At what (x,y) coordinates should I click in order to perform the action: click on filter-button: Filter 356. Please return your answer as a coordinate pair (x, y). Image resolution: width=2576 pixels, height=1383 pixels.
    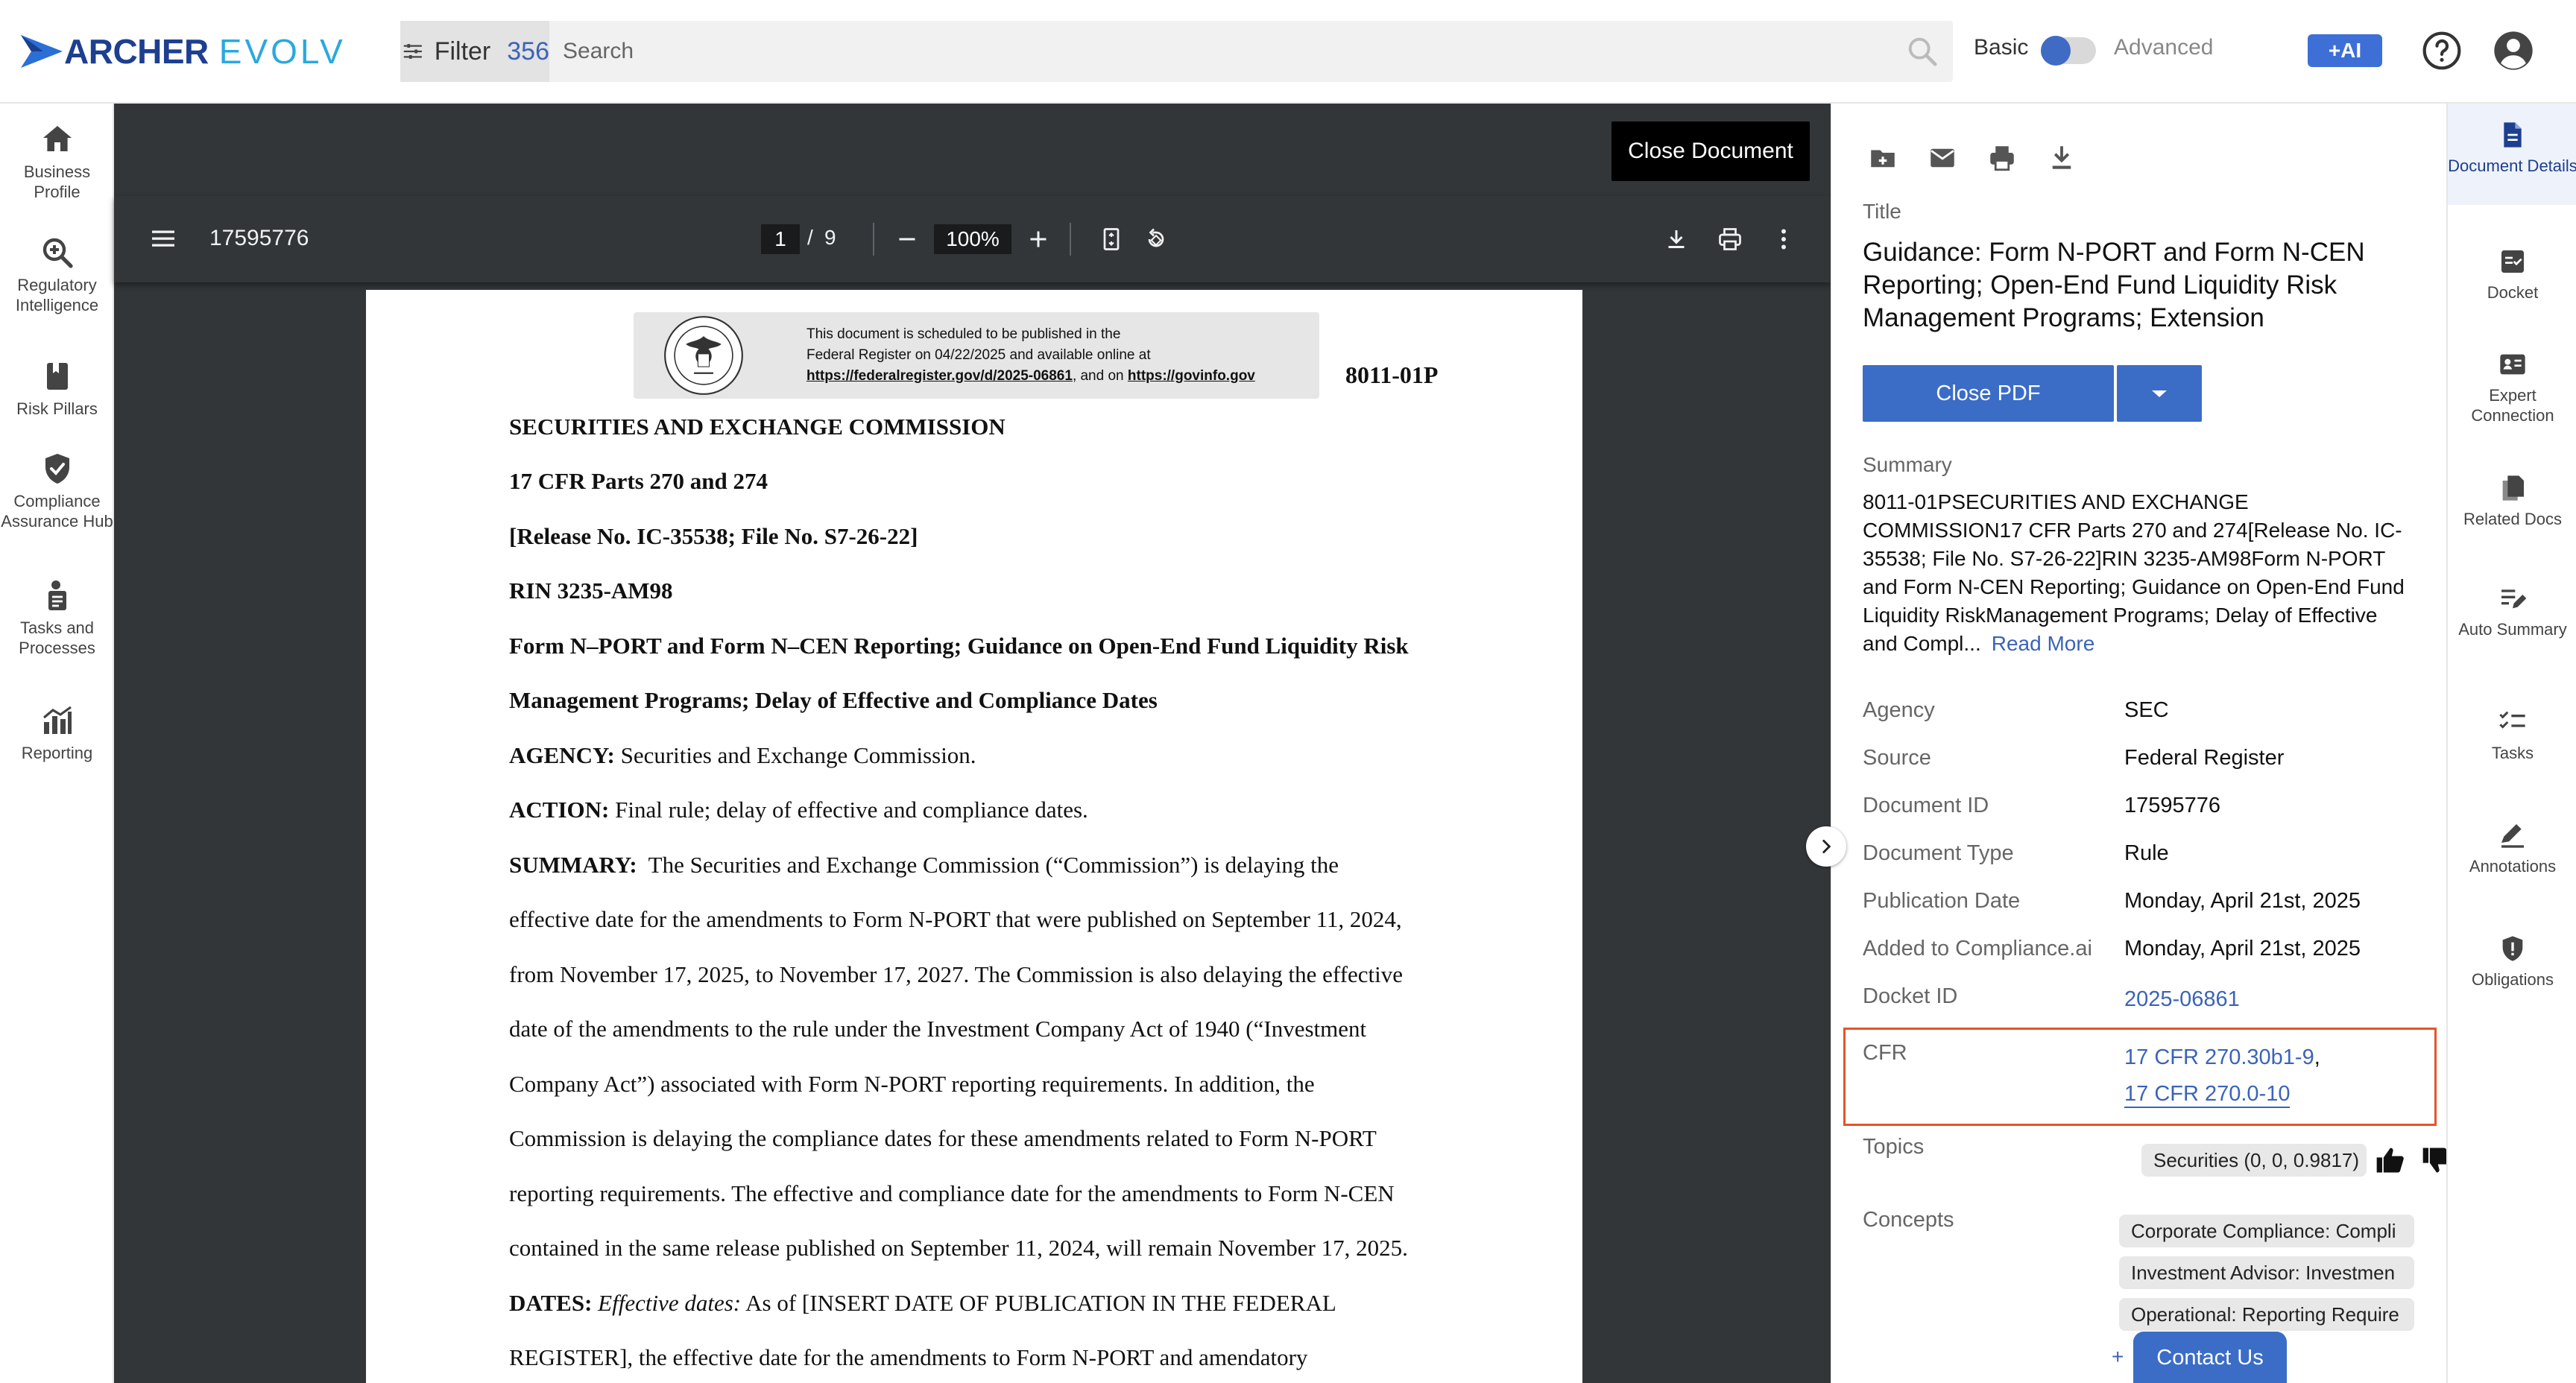
    Looking at the image, I should click on (474, 51).